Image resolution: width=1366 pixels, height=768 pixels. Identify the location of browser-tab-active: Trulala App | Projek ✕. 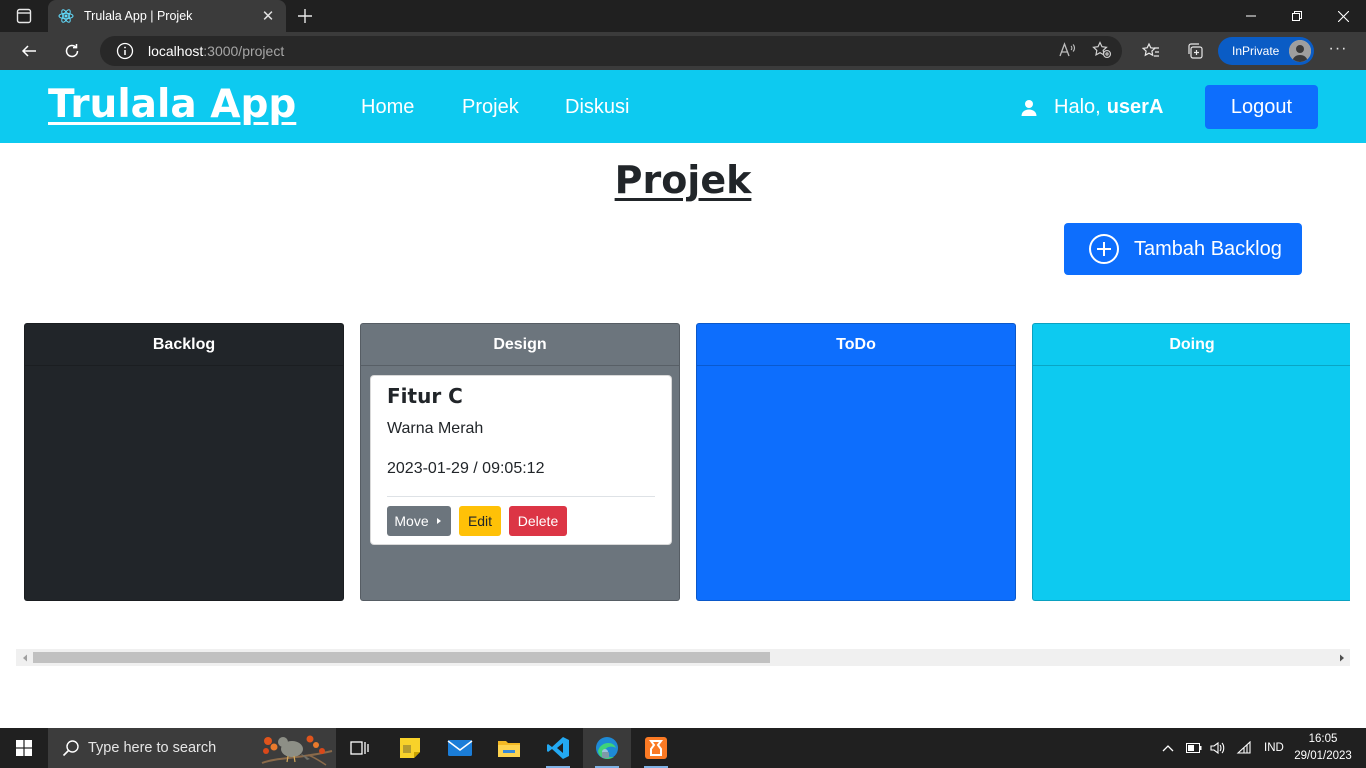
(167, 16).